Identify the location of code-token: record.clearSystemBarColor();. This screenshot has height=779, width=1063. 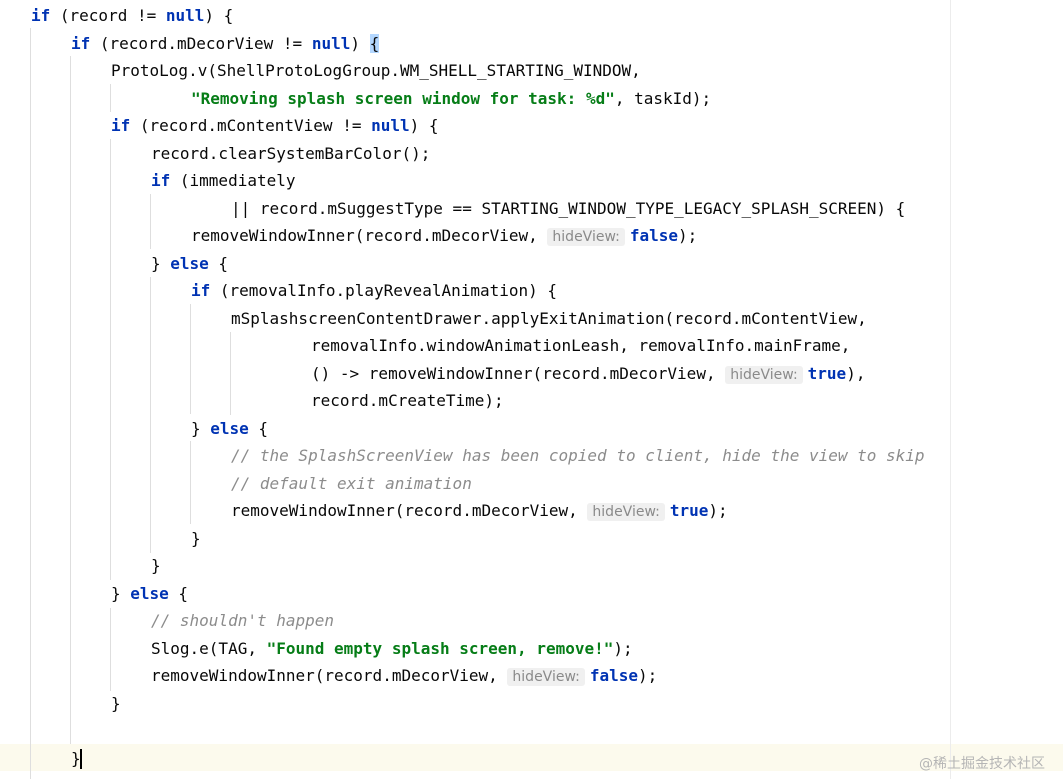
(291, 153).